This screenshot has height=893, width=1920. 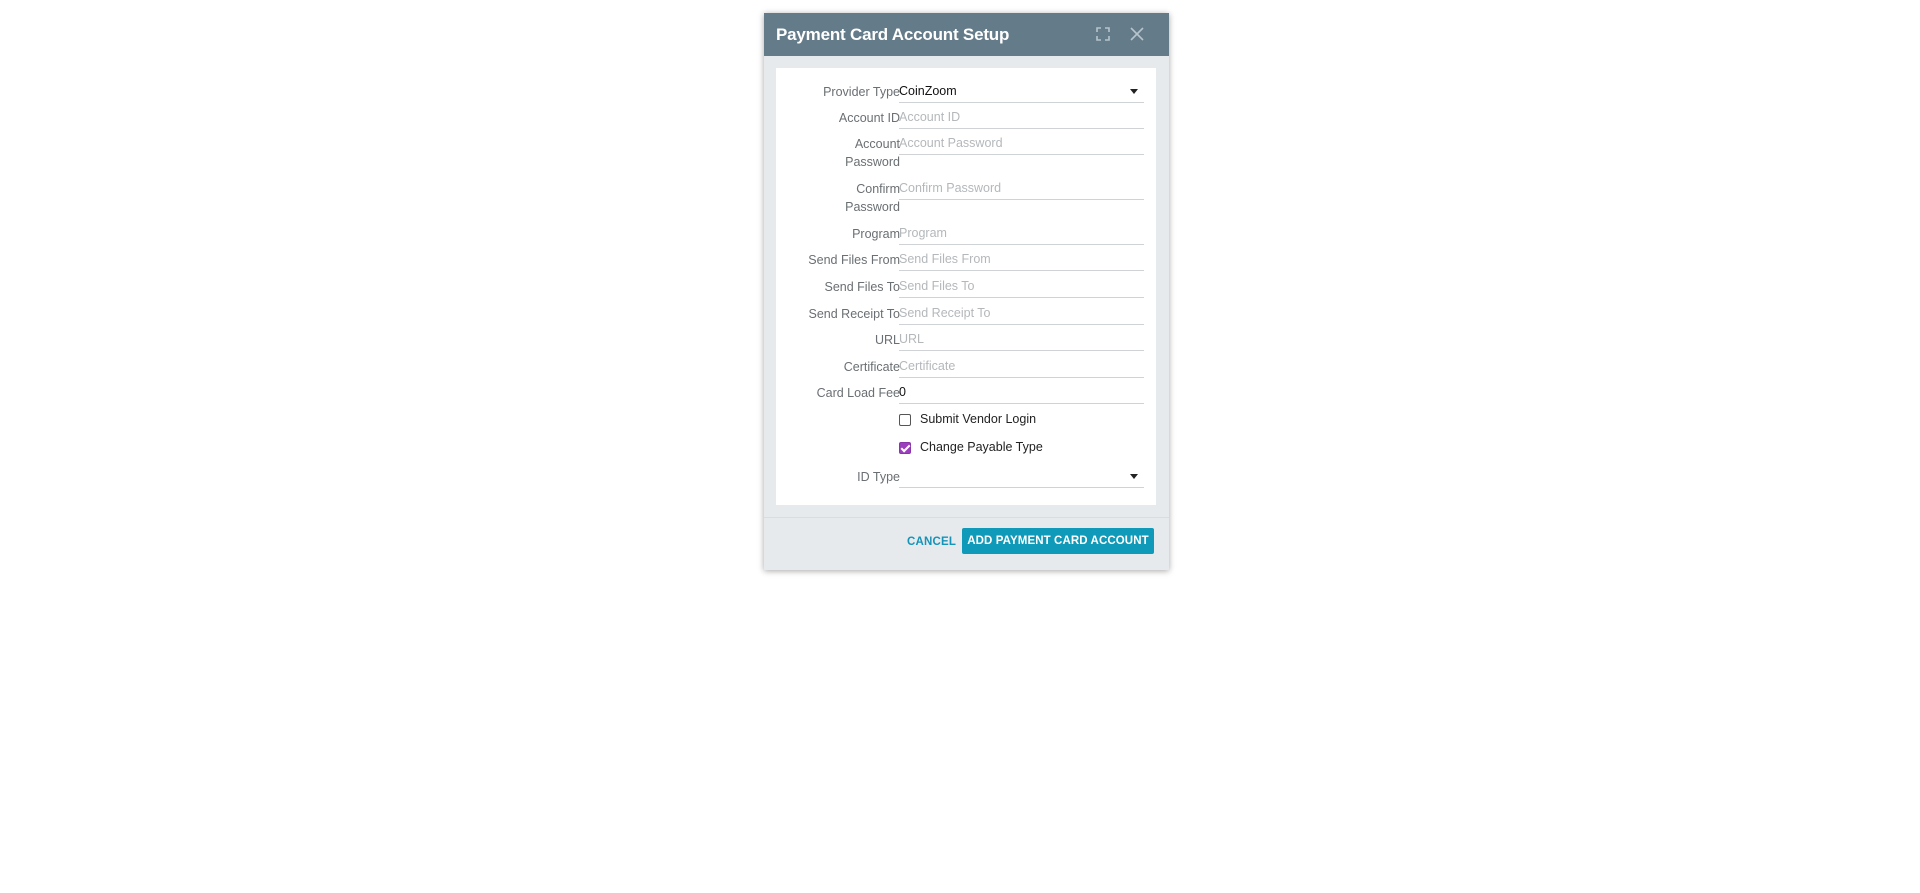 I want to click on provider-type-select: CoinZoom, so click(x=1021, y=92).